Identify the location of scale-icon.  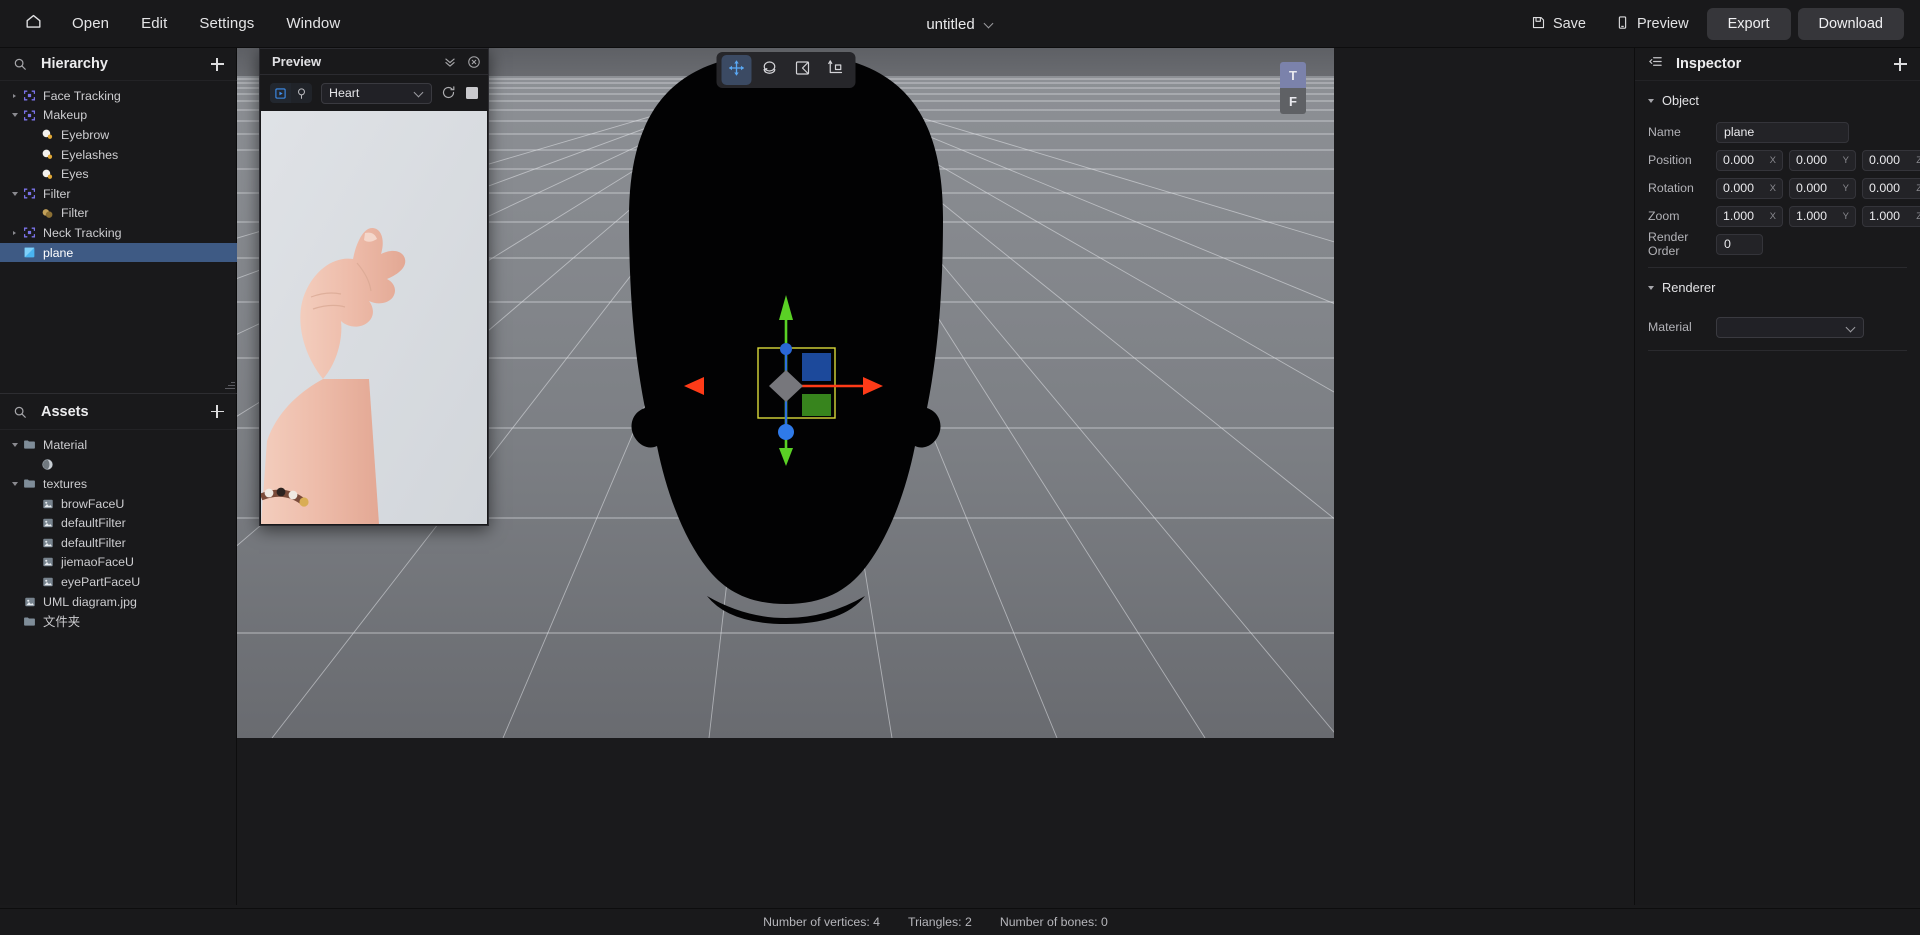
(802, 70).